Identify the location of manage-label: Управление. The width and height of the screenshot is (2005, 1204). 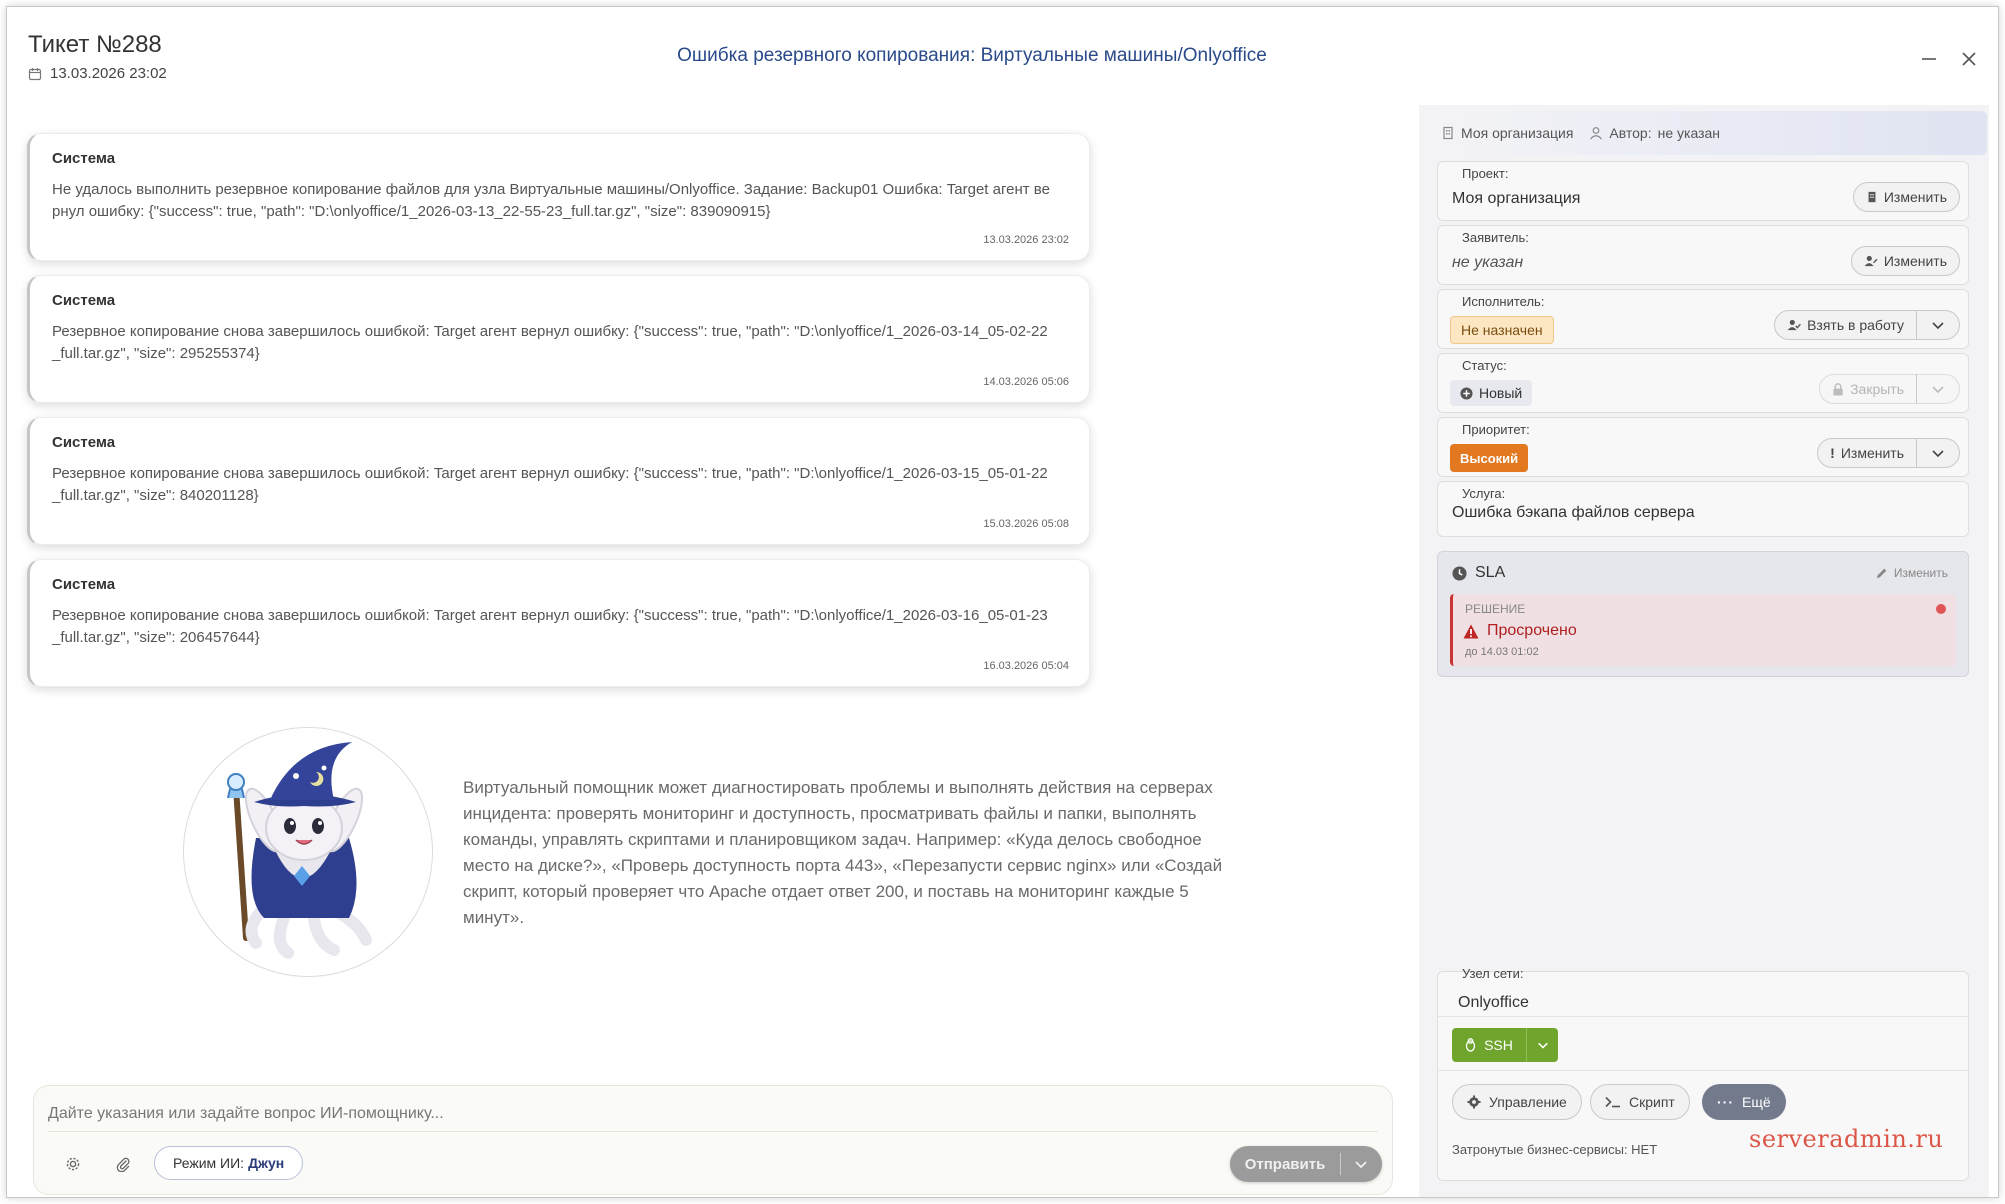
(1528, 1102).